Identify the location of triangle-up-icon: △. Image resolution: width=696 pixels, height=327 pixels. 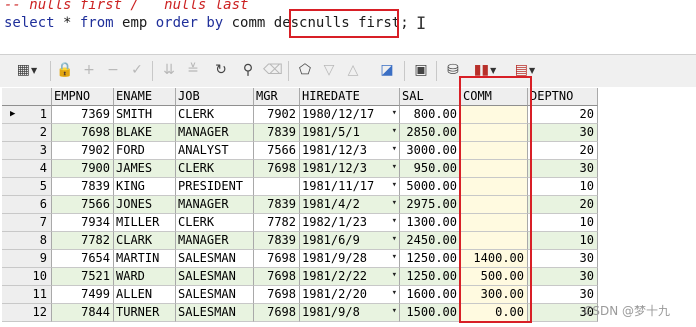
(353, 70).